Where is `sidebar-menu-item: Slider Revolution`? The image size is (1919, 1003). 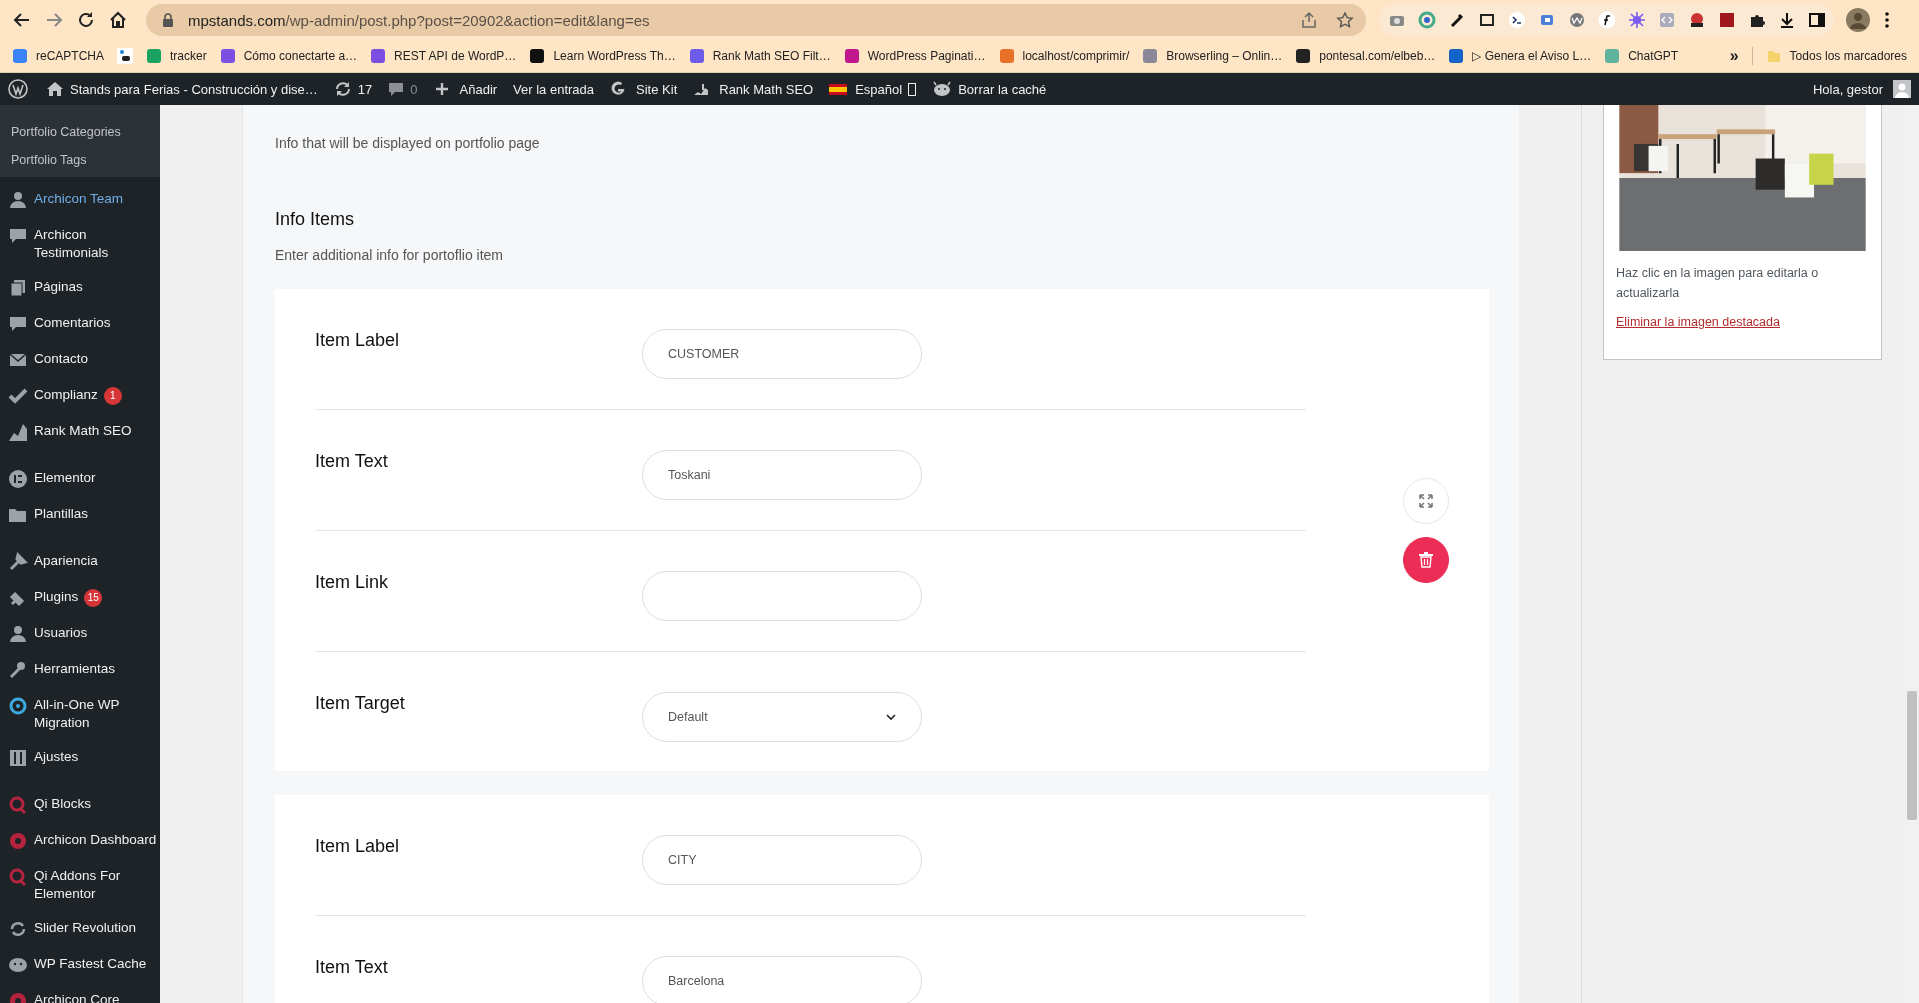 sidebar-menu-item: Slider Revolution is located at coordinates (85, 928).